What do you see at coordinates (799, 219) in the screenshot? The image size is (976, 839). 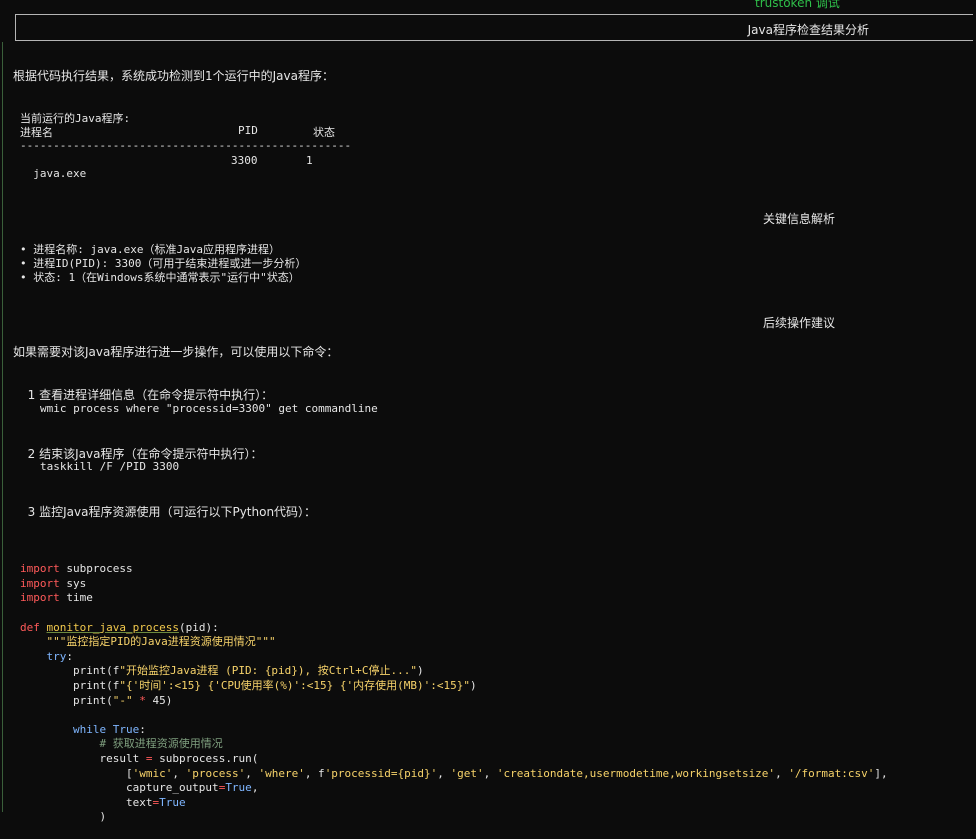 I see `key-info-heading: 关键信息解析` at bounding box center [799, 219].